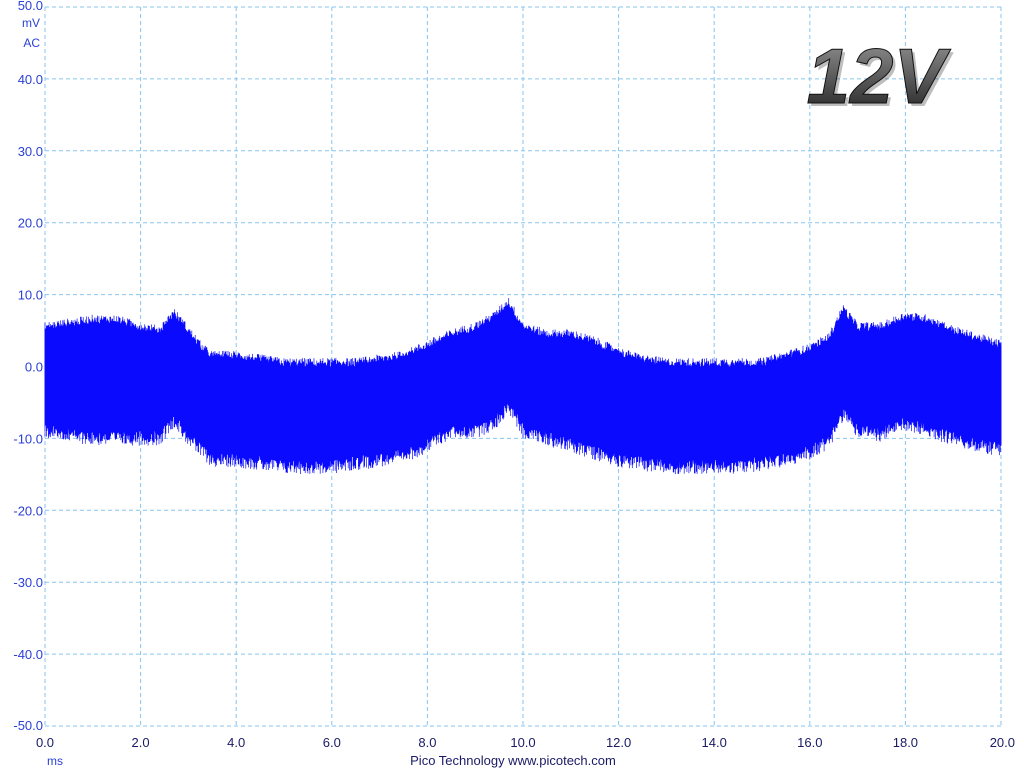 This screenshot has height=768, width=1024. What do you see at coordinates (879, 76) in the screenshot?
I see `voltage-badge: 12V` at bounding box center [879, 76].